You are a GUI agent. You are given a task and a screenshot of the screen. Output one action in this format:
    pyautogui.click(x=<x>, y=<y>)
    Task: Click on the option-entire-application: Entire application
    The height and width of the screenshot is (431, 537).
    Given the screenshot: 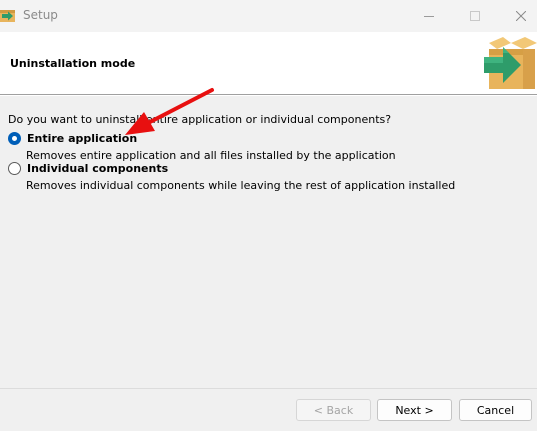 What is the action you would take?
    pyautogui.click(x=72, y=138)
    